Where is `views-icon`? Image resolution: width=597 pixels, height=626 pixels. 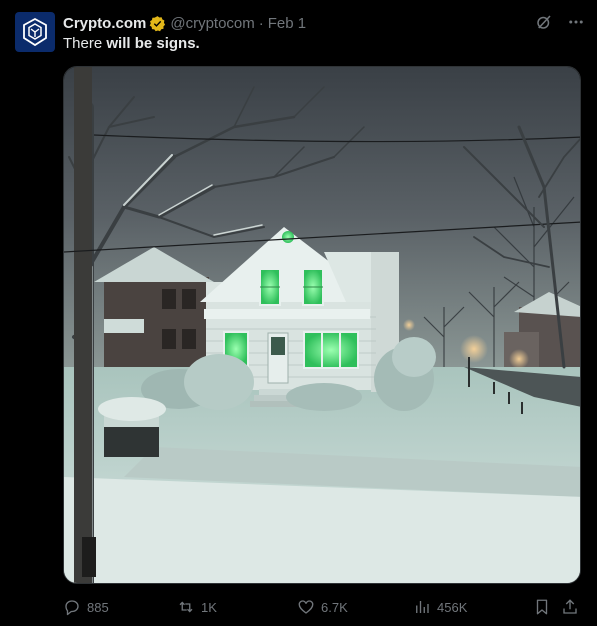
views-icon is located at coordinates (422, 607).